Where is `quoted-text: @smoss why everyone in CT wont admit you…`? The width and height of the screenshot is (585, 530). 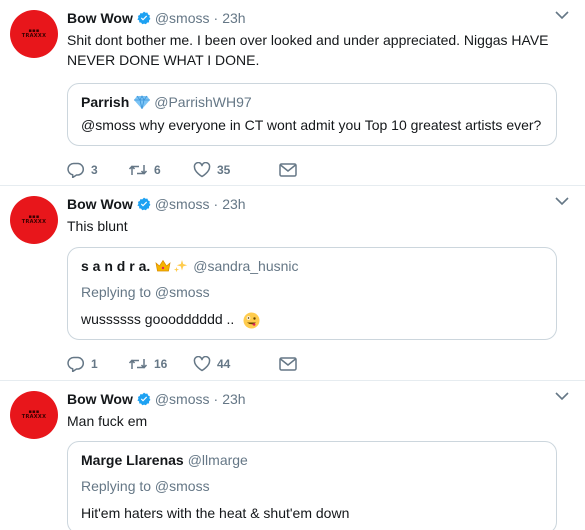
quoted-text: @smoss why everyone in CT wont admit you… is located at coordinates (311, 125).